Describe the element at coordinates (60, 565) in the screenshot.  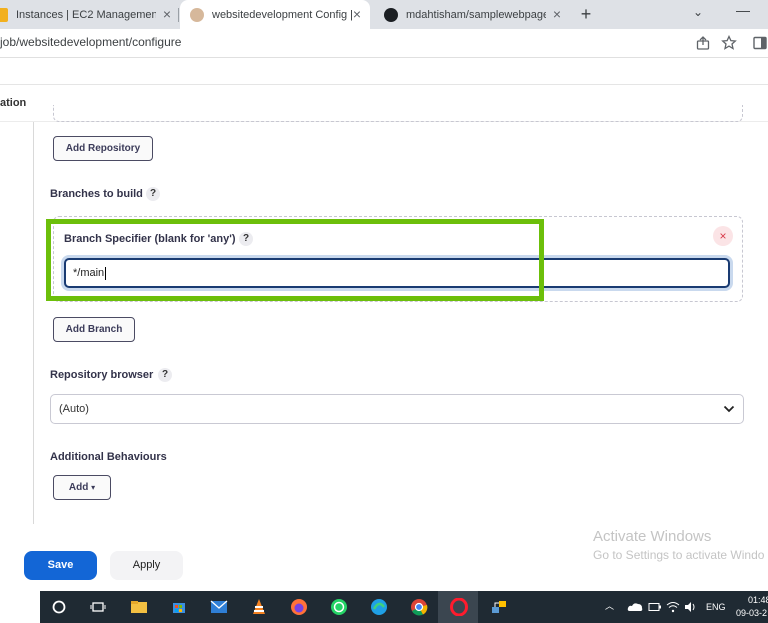
I see `save-button: Save` at that location.